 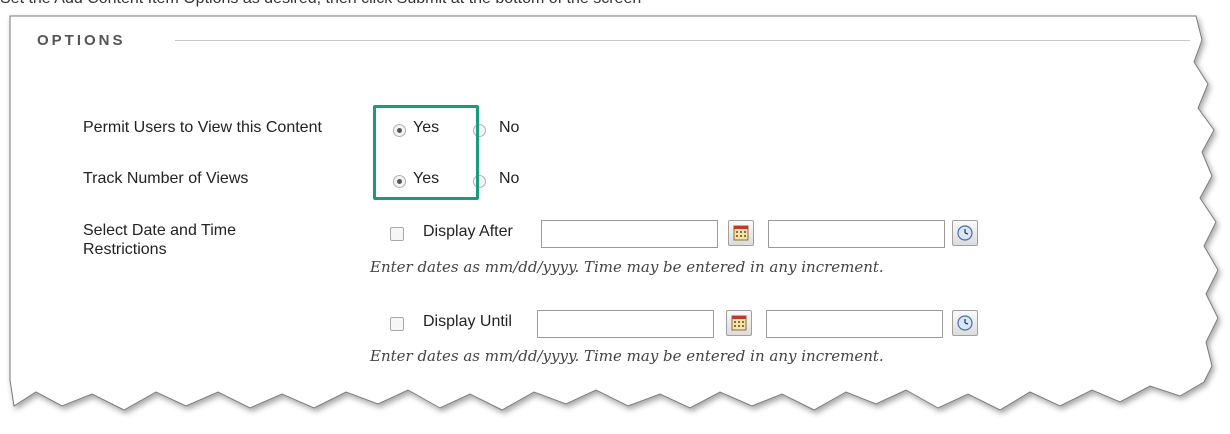 I want to click on display-until-date-input, so click(x=625, y=324).